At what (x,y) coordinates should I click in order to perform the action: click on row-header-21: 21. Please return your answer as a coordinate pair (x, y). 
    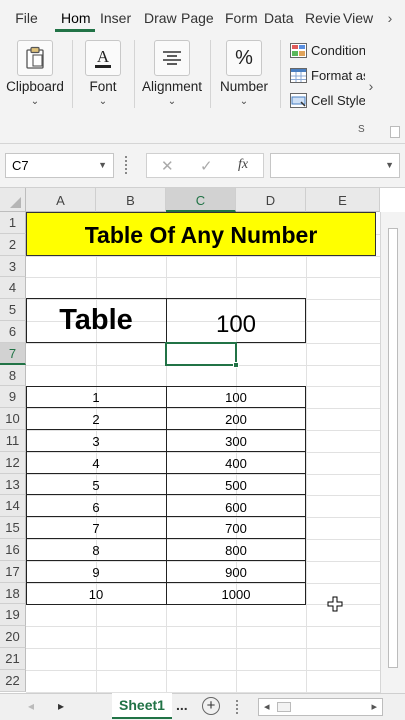
    Looking at the image, I should click on (13, 659).